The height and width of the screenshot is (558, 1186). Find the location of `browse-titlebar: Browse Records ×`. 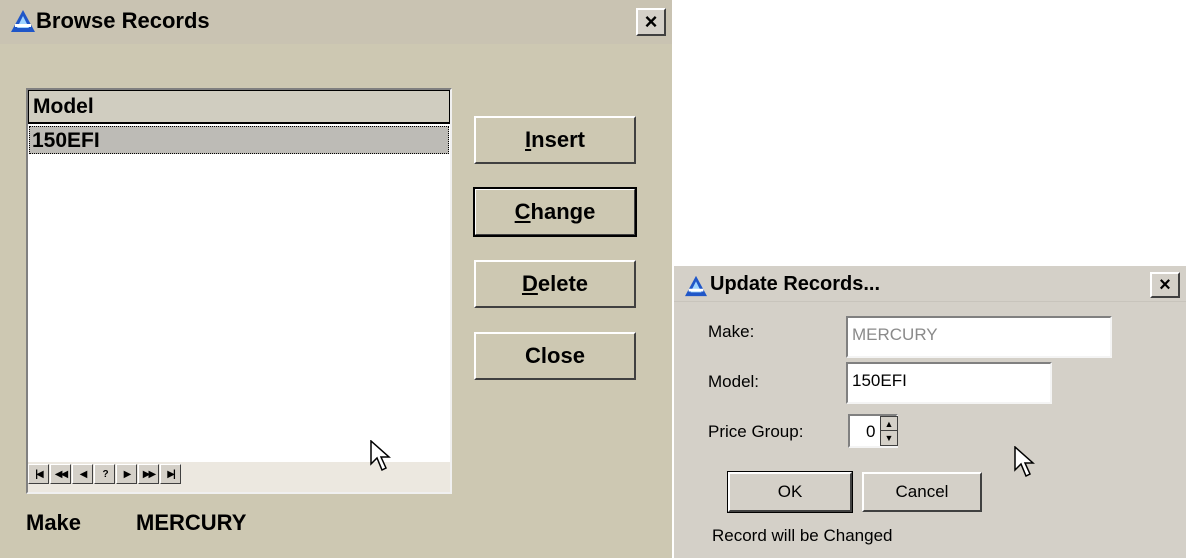

browse-titlebar: Browse Records × is located at coordinates (336, 22).